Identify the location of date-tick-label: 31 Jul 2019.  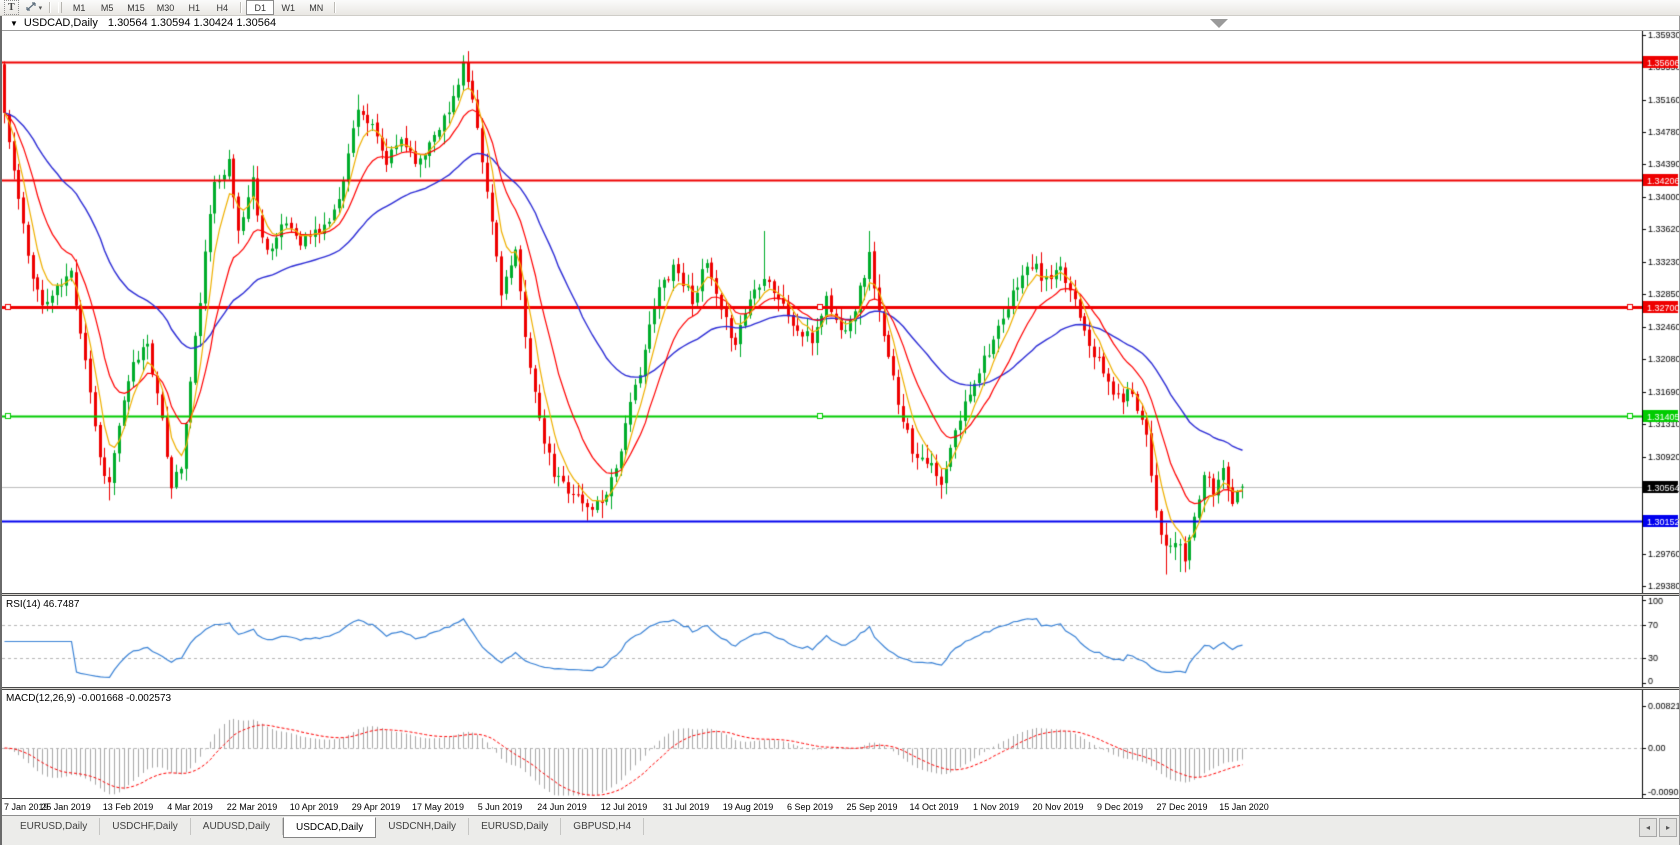
(686, 807).